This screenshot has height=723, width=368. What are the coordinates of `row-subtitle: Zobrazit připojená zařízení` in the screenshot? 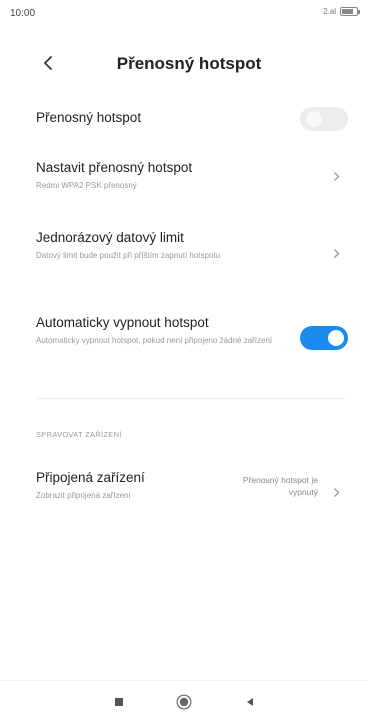 It's located at (83, 495).